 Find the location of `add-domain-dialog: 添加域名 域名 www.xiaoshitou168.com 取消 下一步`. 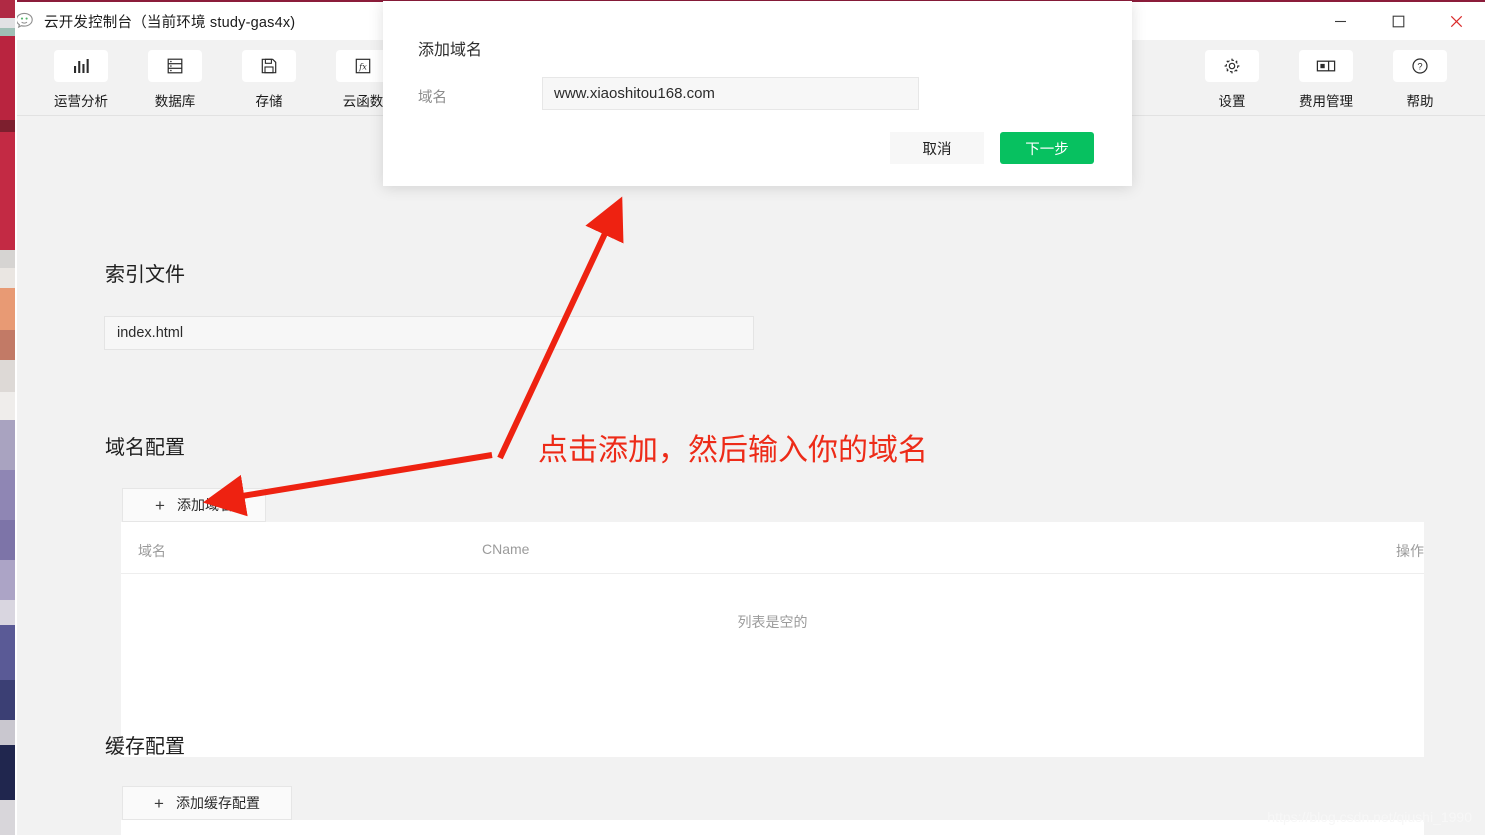

add-domain-dialog: 添加域名 域名 www.xiaoshitou168.com 取消 下一步 is located at coordinates (757, 93).